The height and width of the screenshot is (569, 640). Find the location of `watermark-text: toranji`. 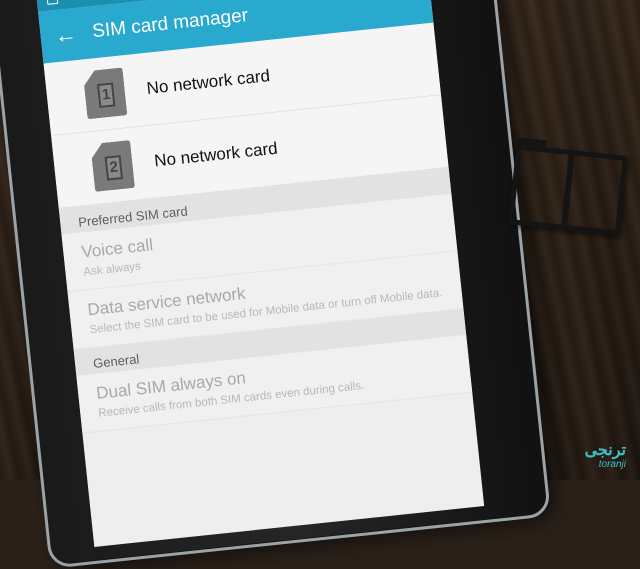

watermark-text: toranji is located at coordinates (612, 464).